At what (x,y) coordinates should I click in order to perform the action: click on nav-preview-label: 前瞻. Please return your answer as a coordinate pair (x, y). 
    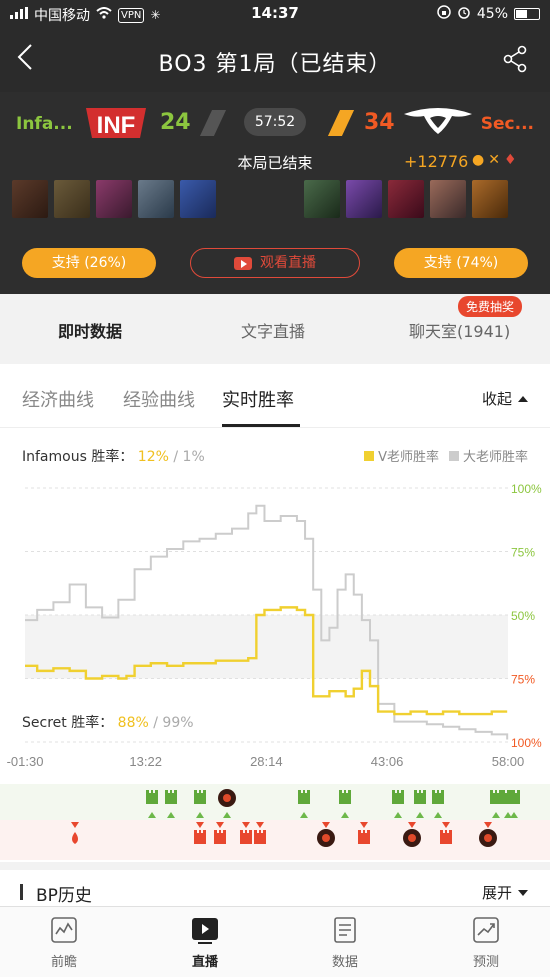
    Looking at the image, I should click on (63, 962).